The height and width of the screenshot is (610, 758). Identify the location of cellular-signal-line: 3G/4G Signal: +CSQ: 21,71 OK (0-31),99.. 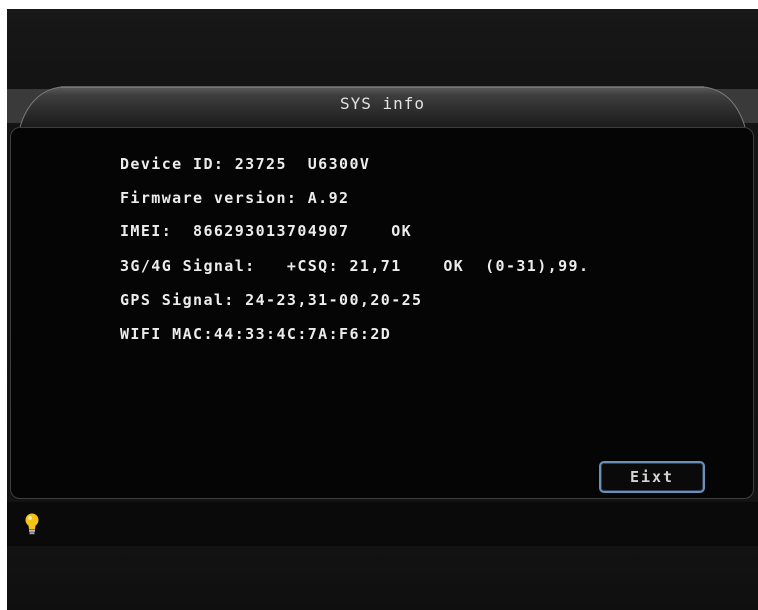
(355, 266).